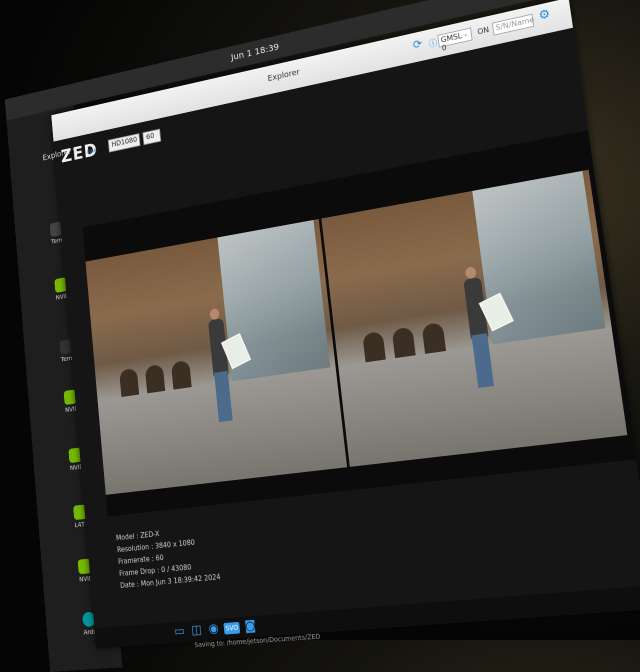 The height and width of the screenshot is (672, 640). Describe the element at coordinates (124, 143) in the screenshot. I see `resolution-select: HD1080` at that location.